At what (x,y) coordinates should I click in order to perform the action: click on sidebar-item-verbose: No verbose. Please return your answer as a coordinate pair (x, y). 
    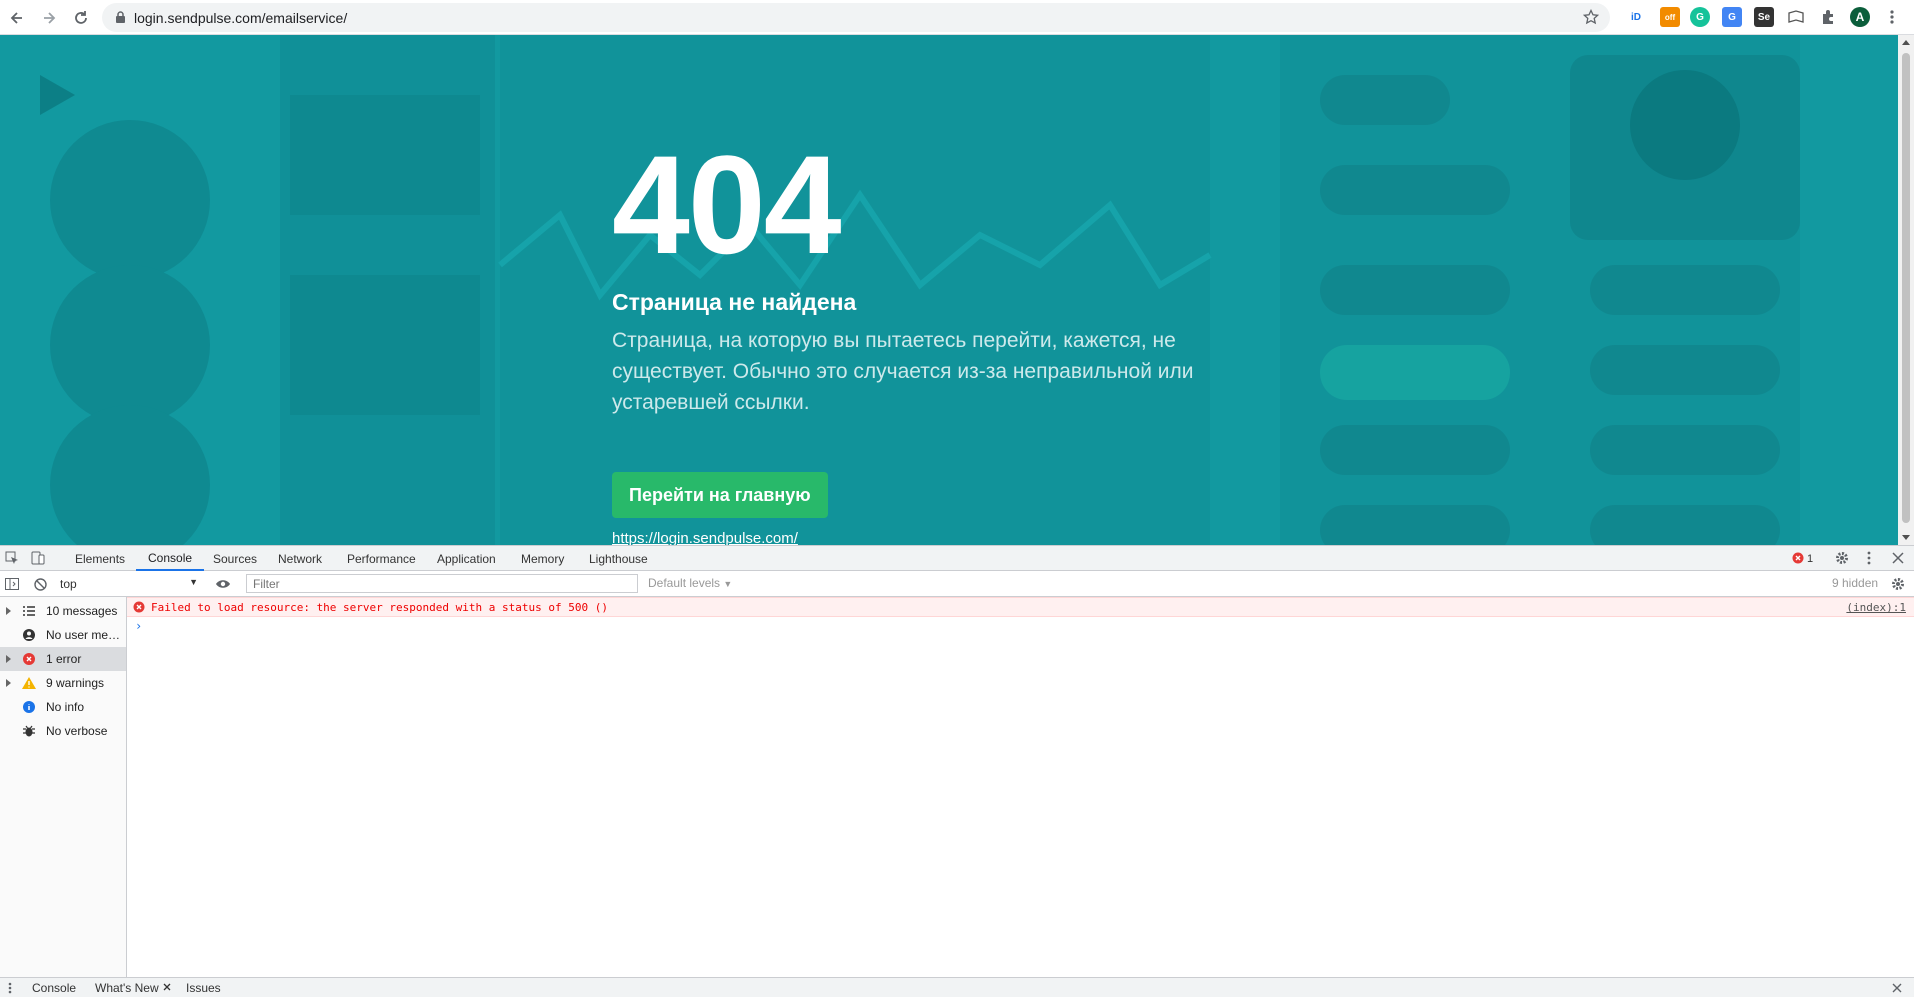
    Looking at the image, I should click on (63, 731).